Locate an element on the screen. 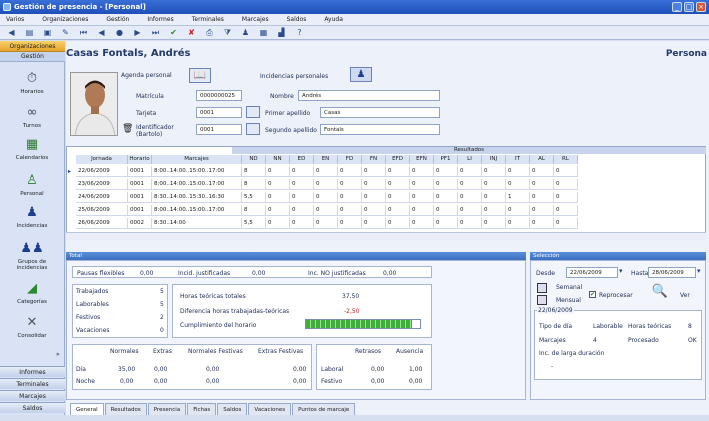  tarjeta-lookup-button is located at coordinates (253, 112).